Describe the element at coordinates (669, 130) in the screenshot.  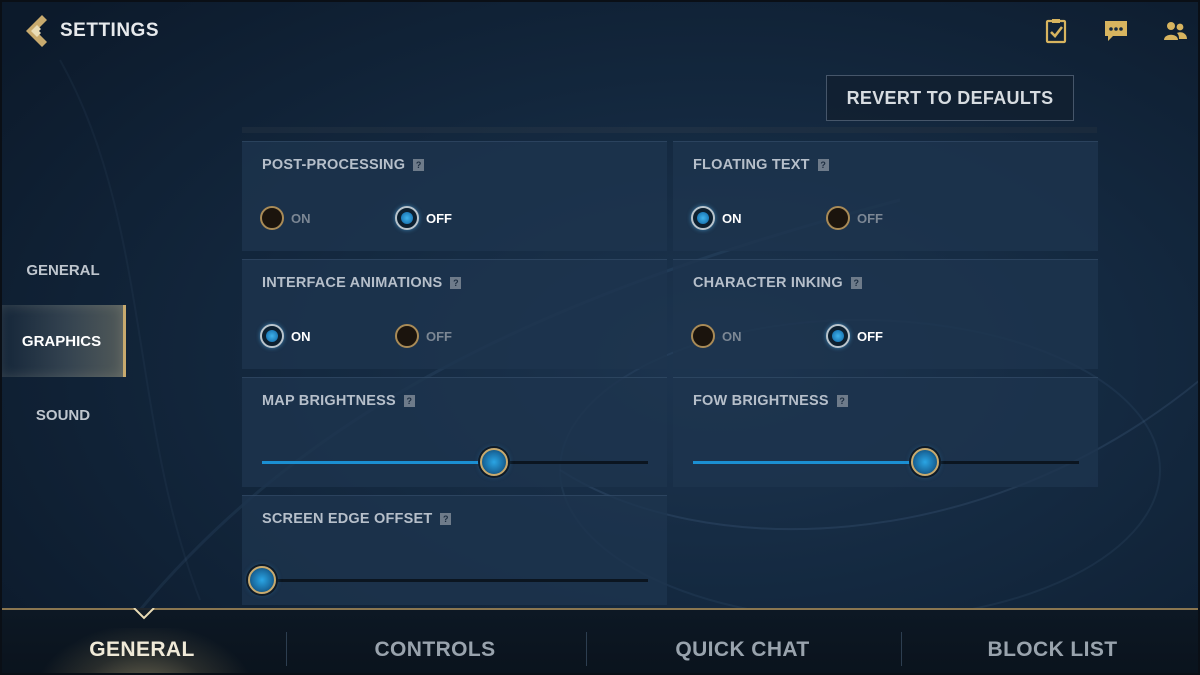
I see `settings-panel-top` at that location.